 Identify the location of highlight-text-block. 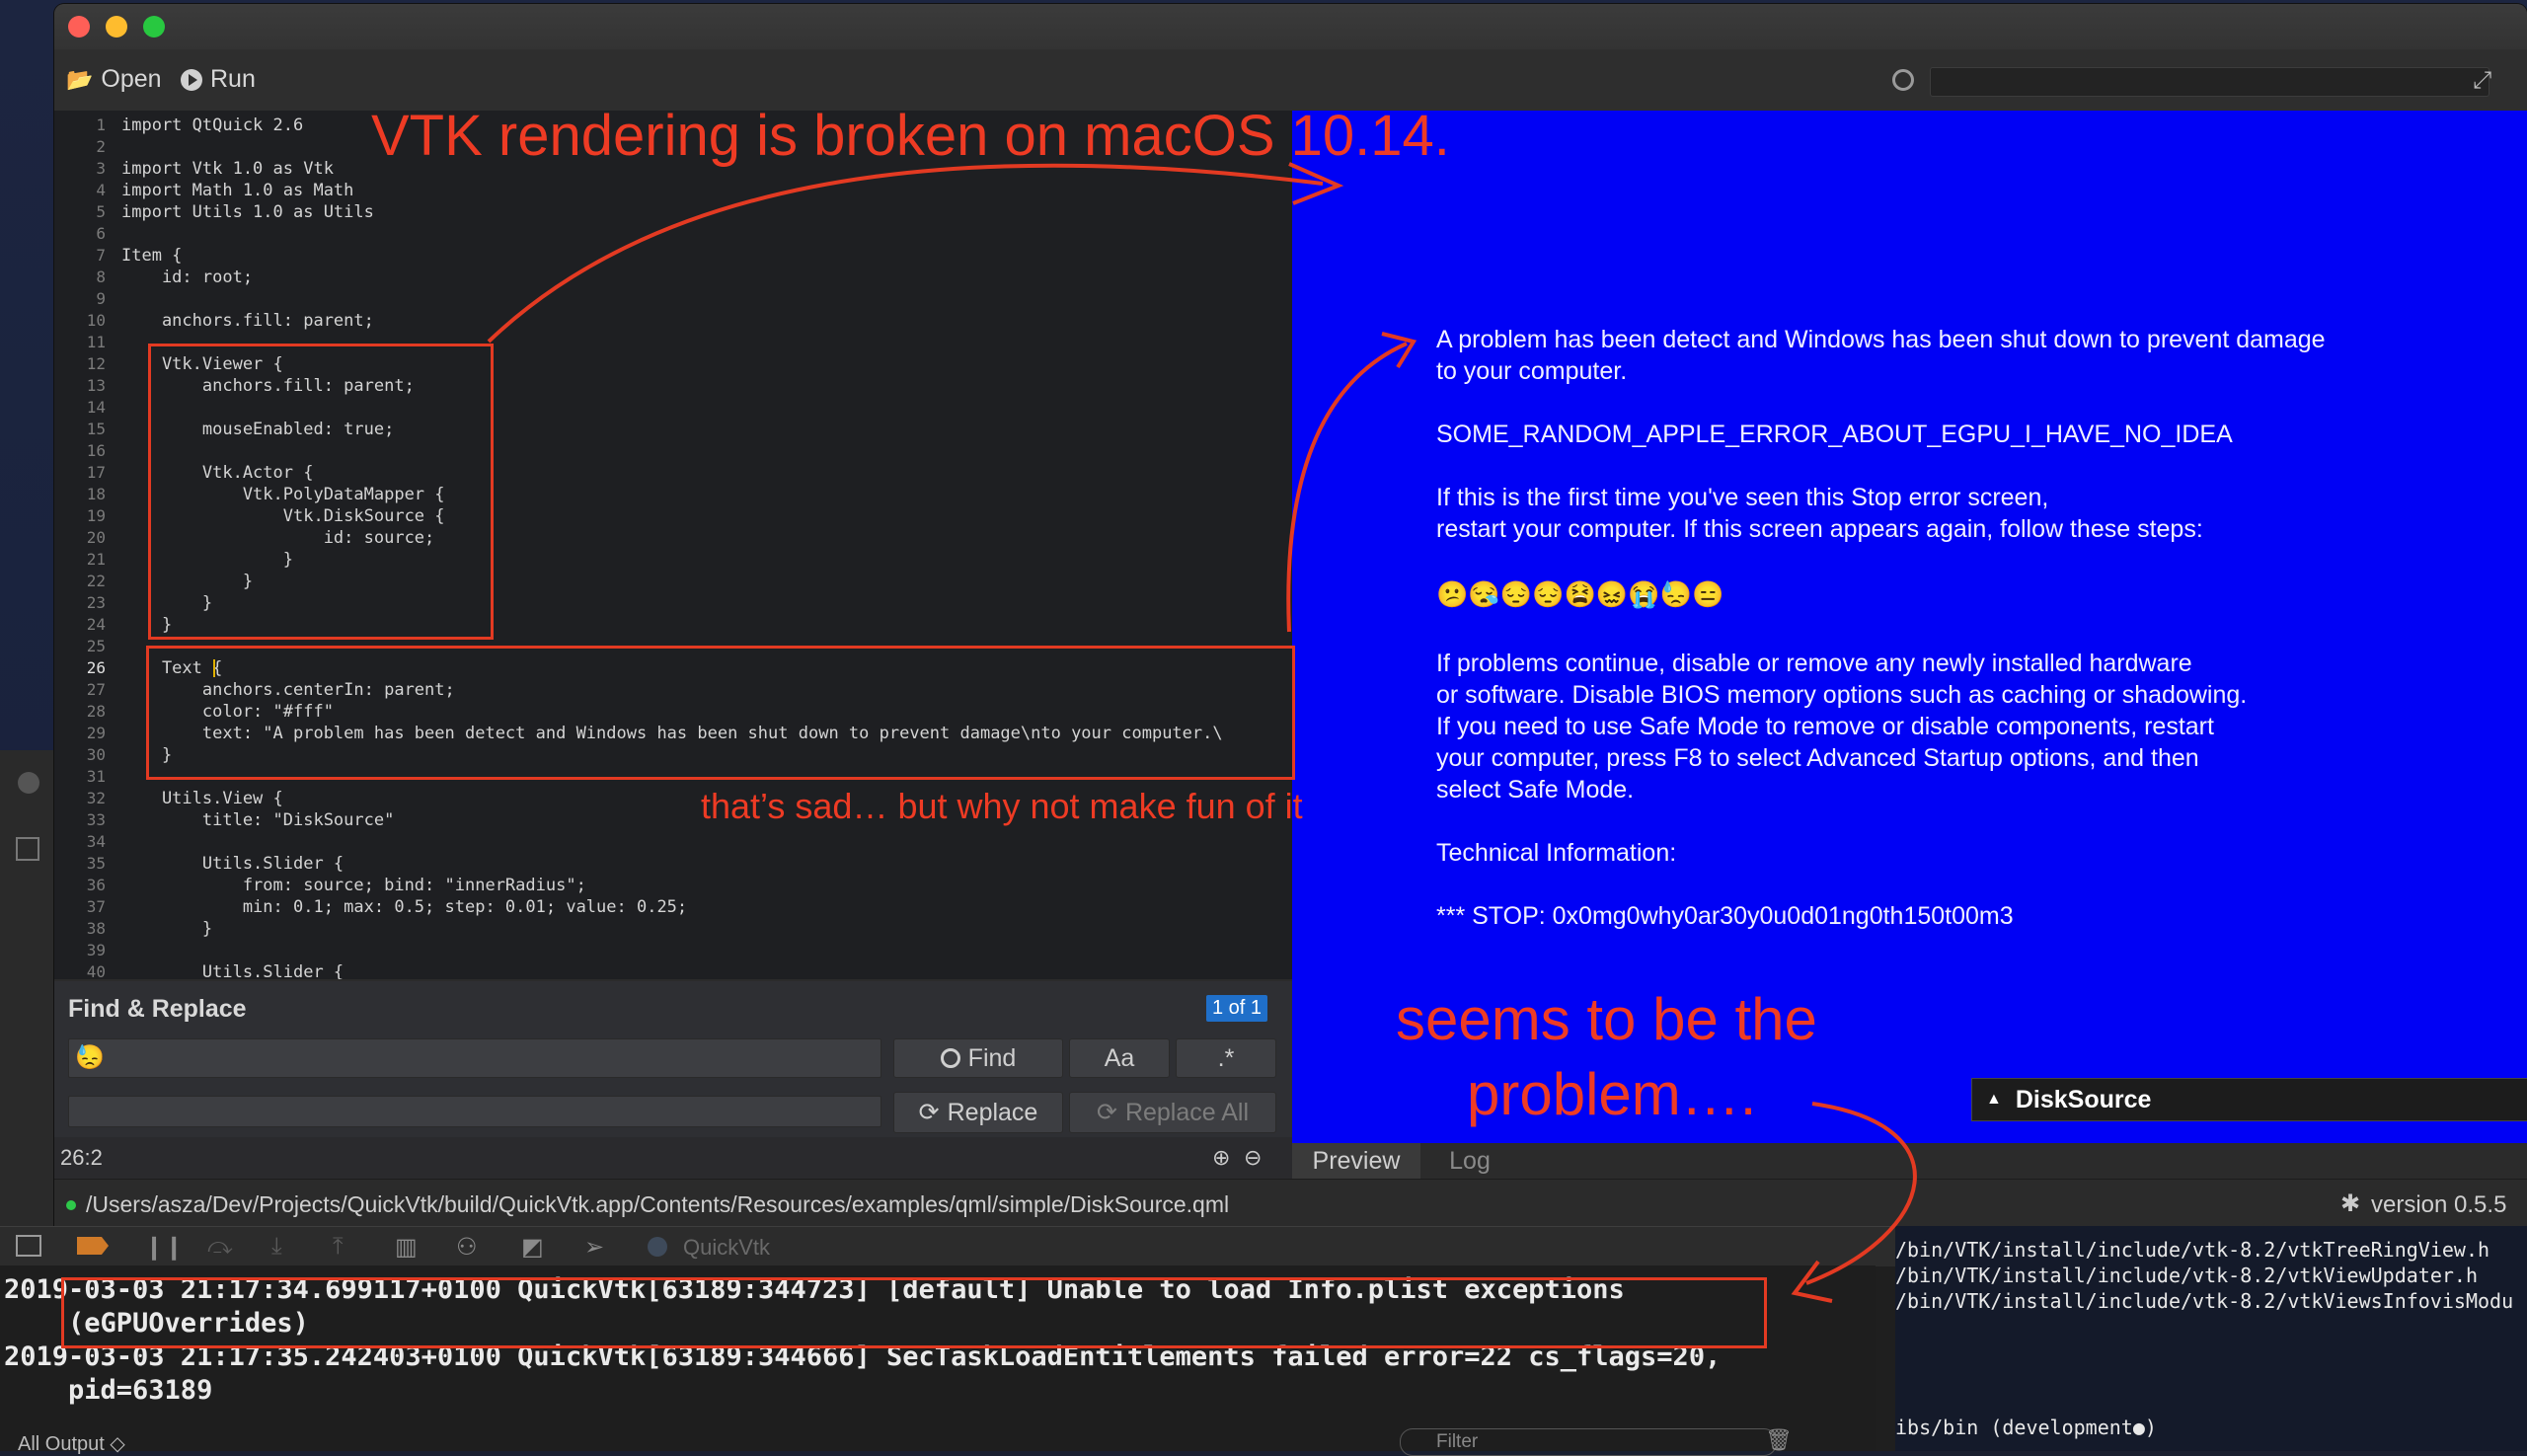
(720, 713).